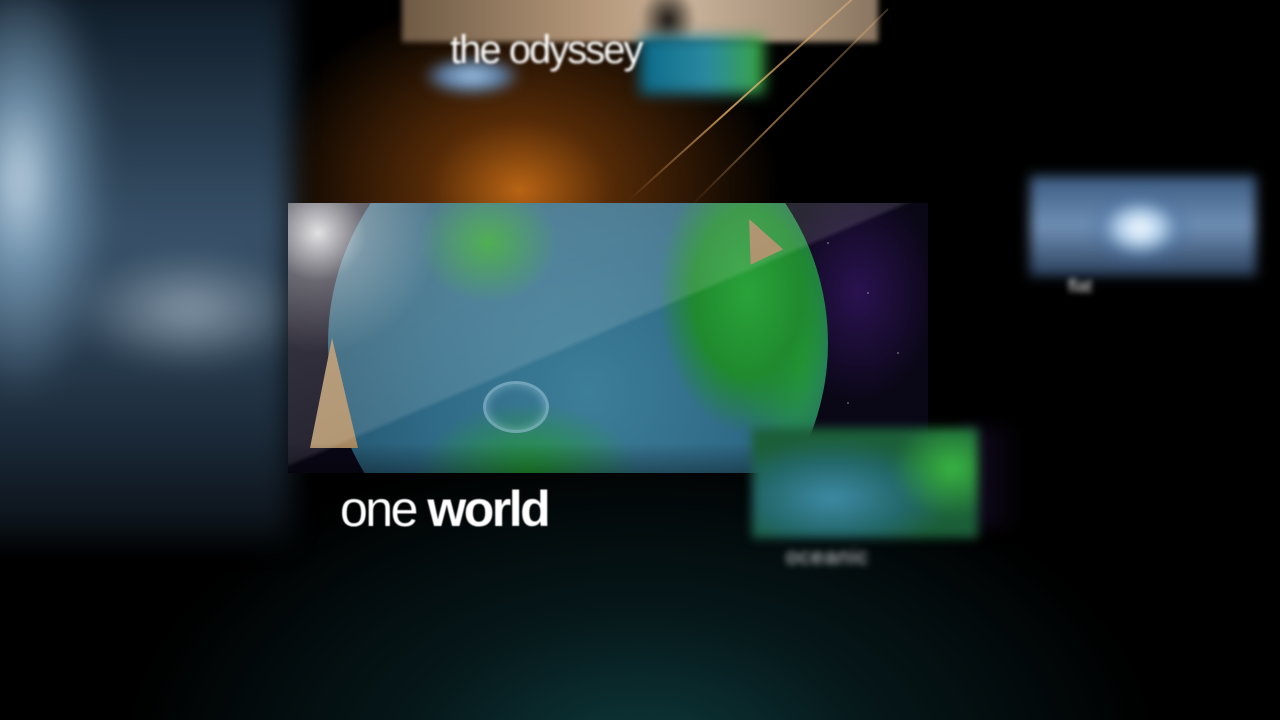  What do you see at coordinates (488, 509) in the screenshot?
I see `featured-title-bold: world` at bounding box center [488, 509].